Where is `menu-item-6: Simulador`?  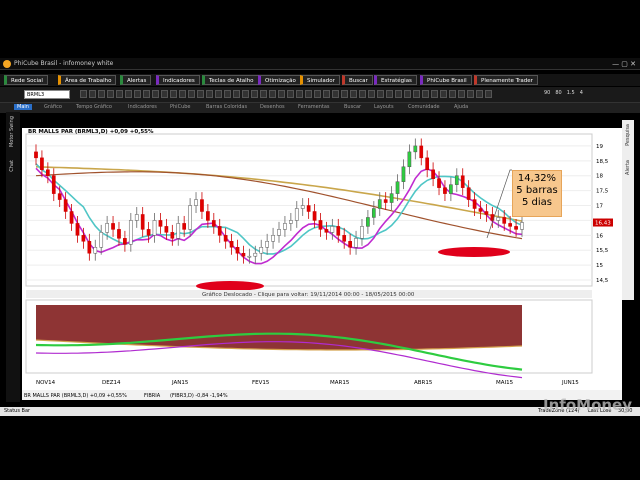
menu-item-6: Simulador is located at coordinates (320, 80).